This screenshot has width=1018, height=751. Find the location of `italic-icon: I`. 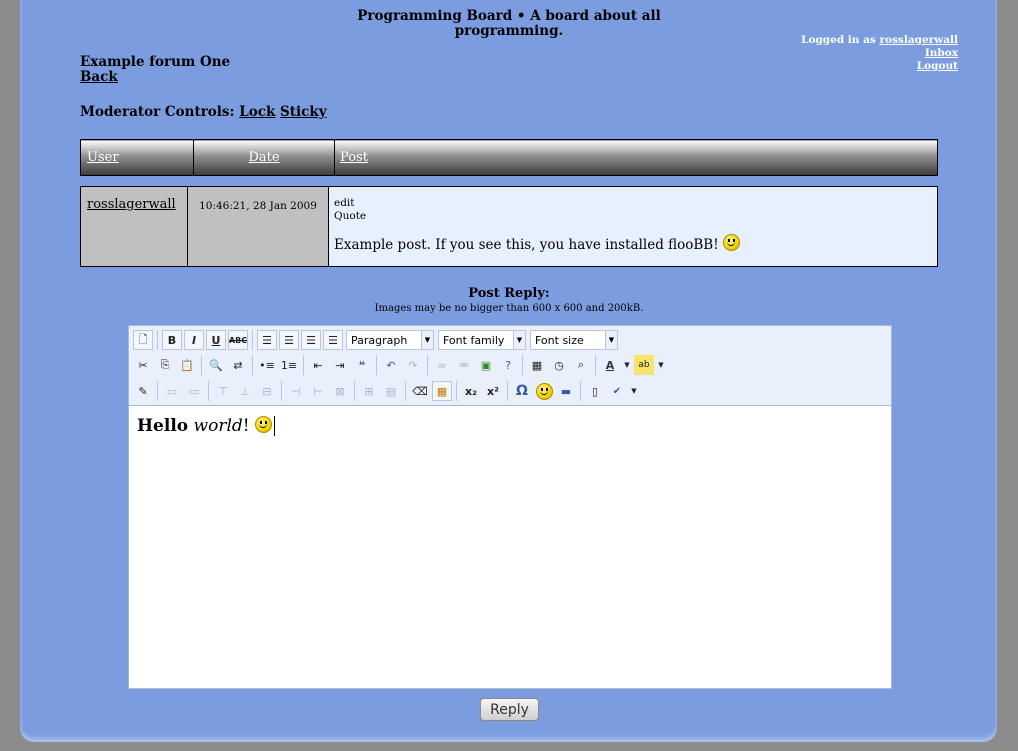

italic-icon: I is located at coordinates (194, 340).